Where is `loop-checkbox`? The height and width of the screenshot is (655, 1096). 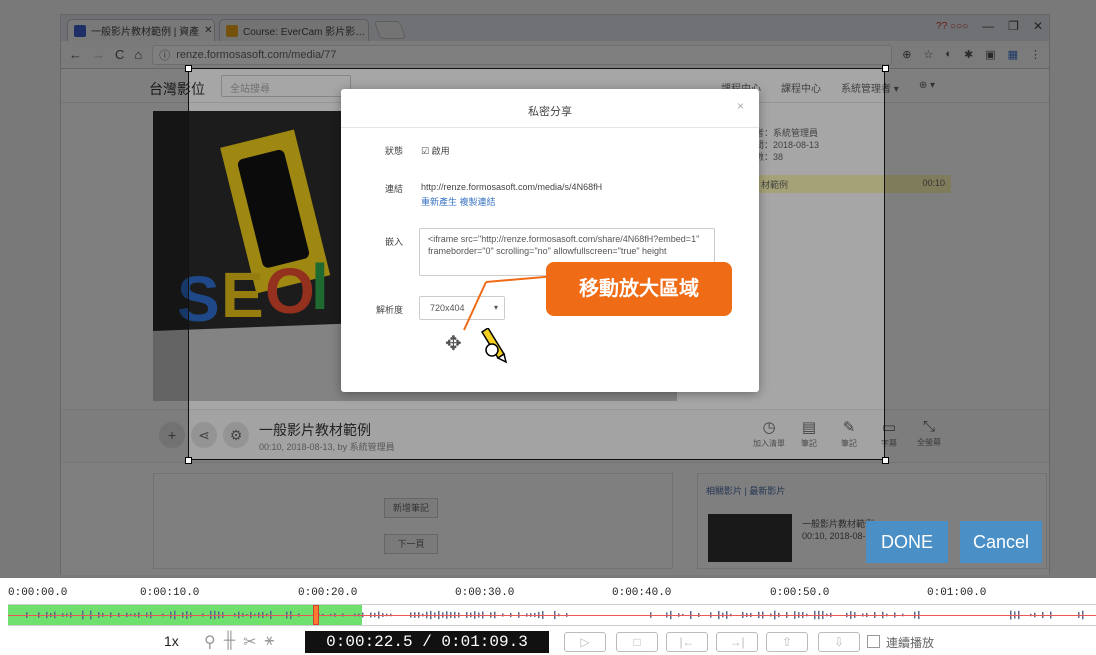
loop-checkbox is located at coordinates (873, 641).